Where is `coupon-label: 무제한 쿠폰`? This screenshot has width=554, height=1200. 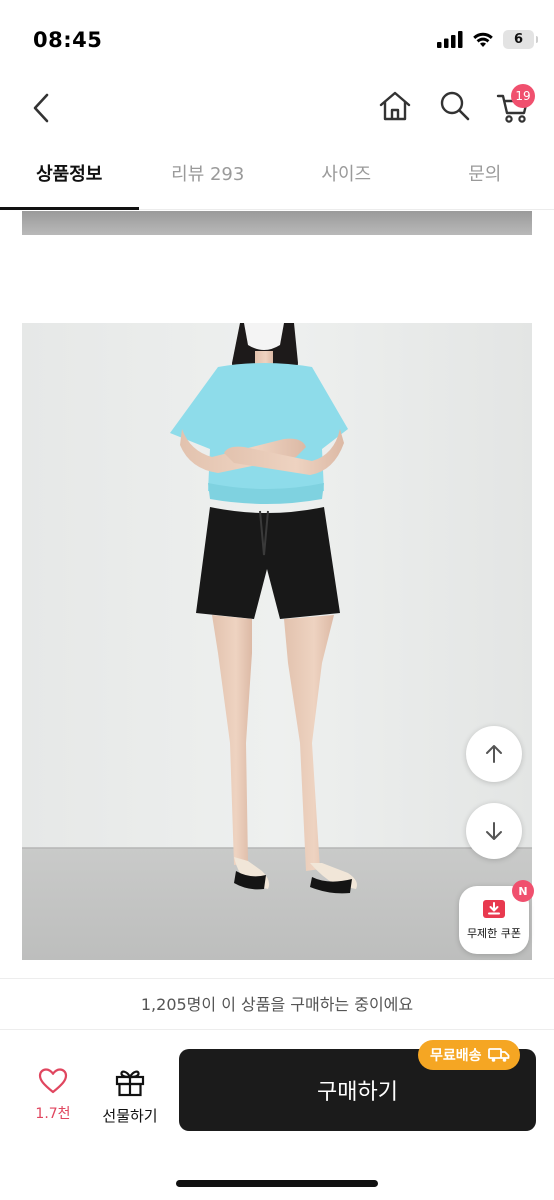 coupon-label: 무제한 쿠폰 is located at coordinates (494, 933).